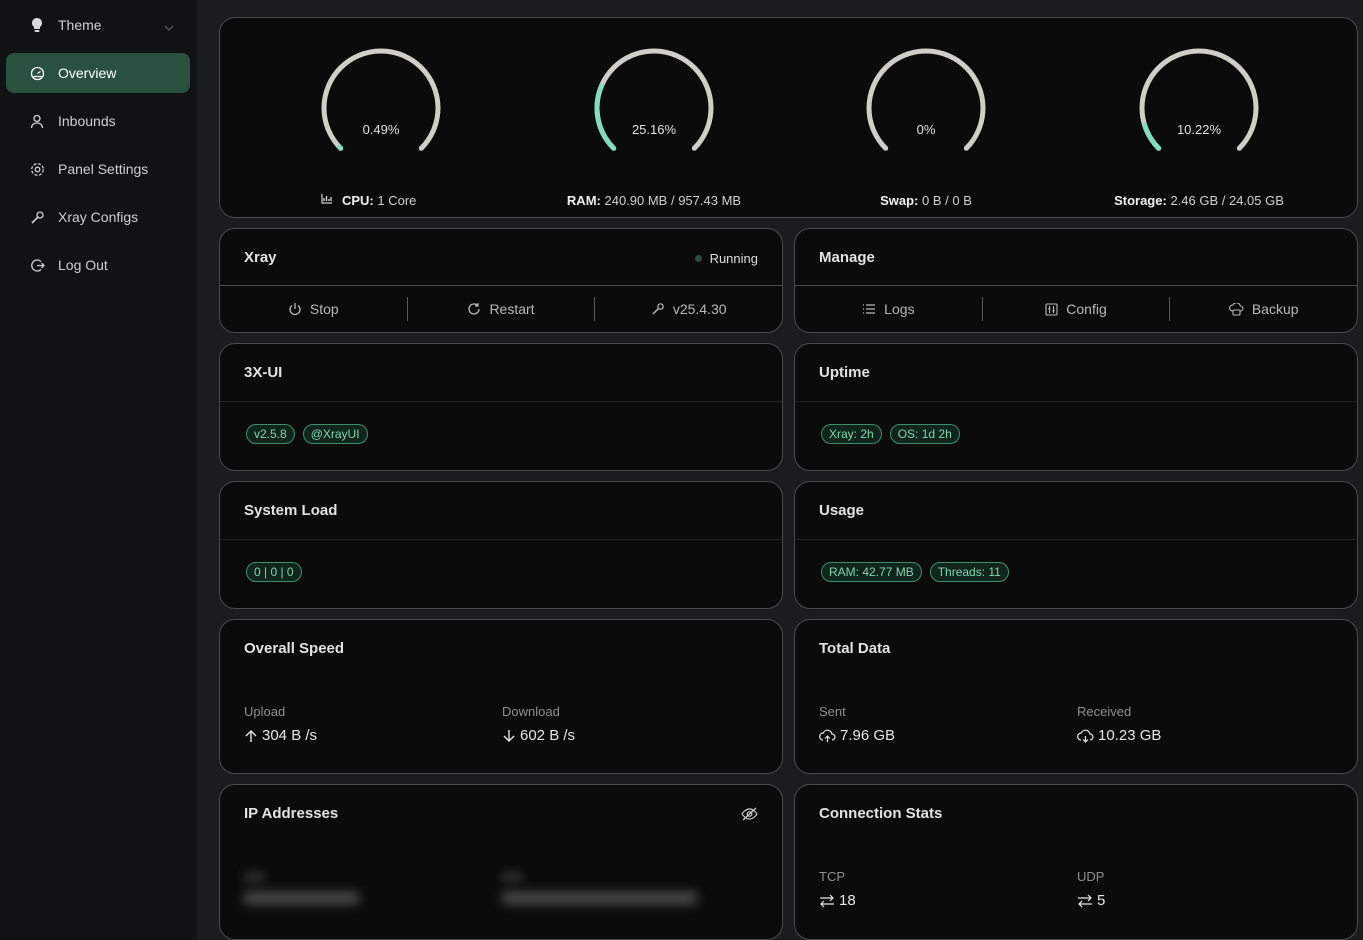 This screenshot has height=940, width=1363. I want to click on gear-icon, so click(37, 169).